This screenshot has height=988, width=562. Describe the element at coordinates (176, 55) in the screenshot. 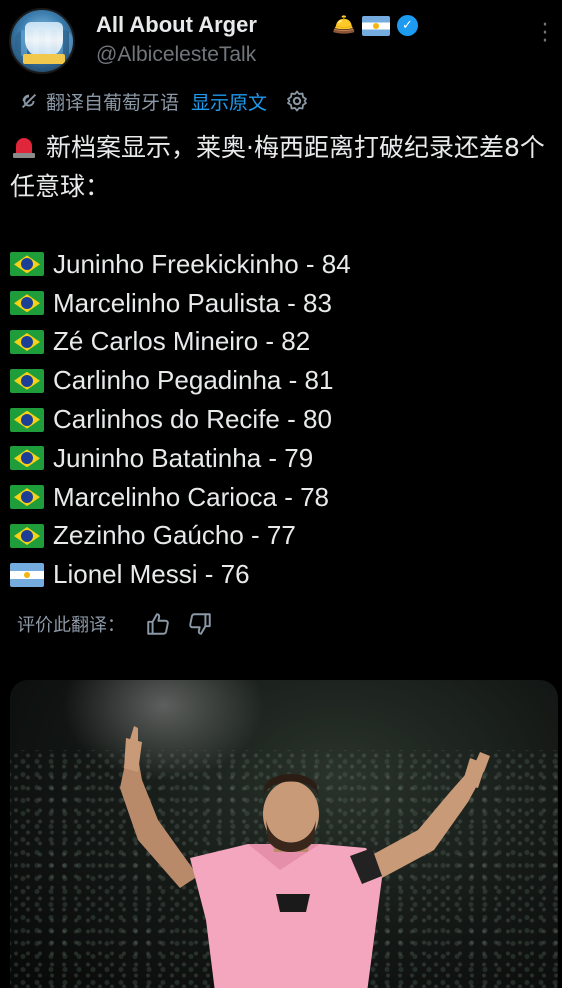

I see `user-handle: @AlbicelesteTalk` at that location.